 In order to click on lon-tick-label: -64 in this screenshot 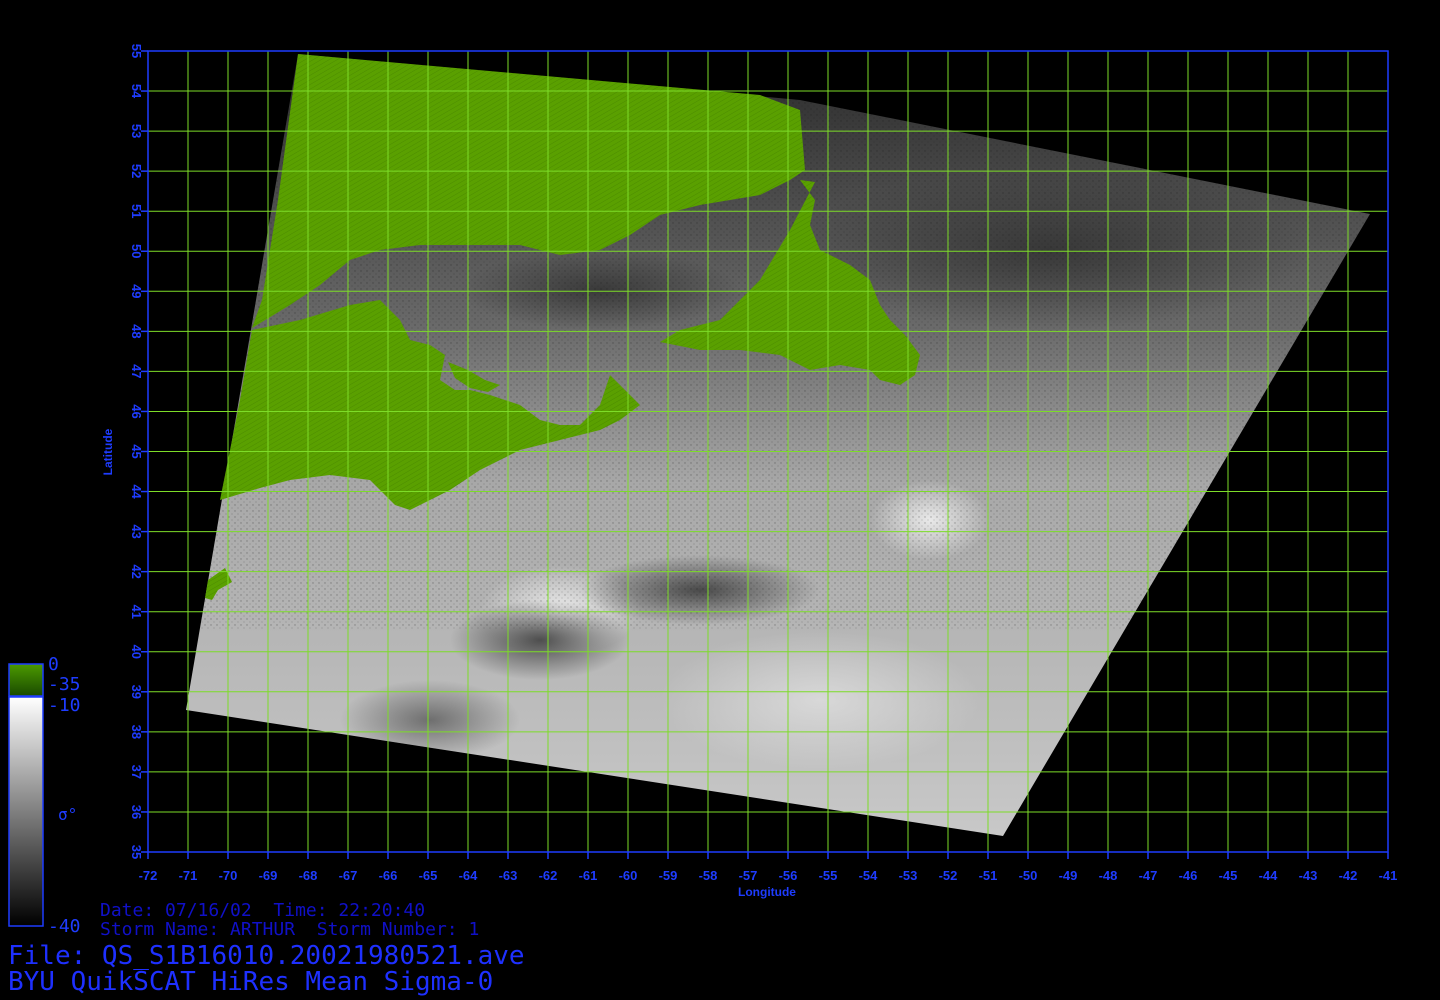, I will do `click(469, 875)`.